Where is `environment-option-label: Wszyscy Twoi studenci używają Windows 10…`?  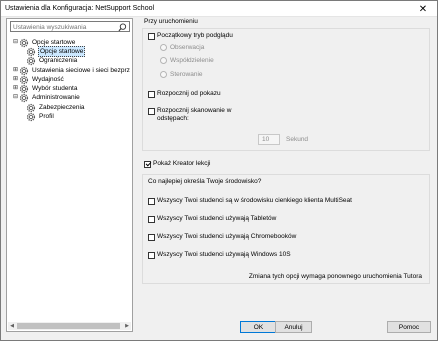
environment-option-label: Wszyscy Twoi studenci używają Windows 10… is located at coordinates (224, 254).